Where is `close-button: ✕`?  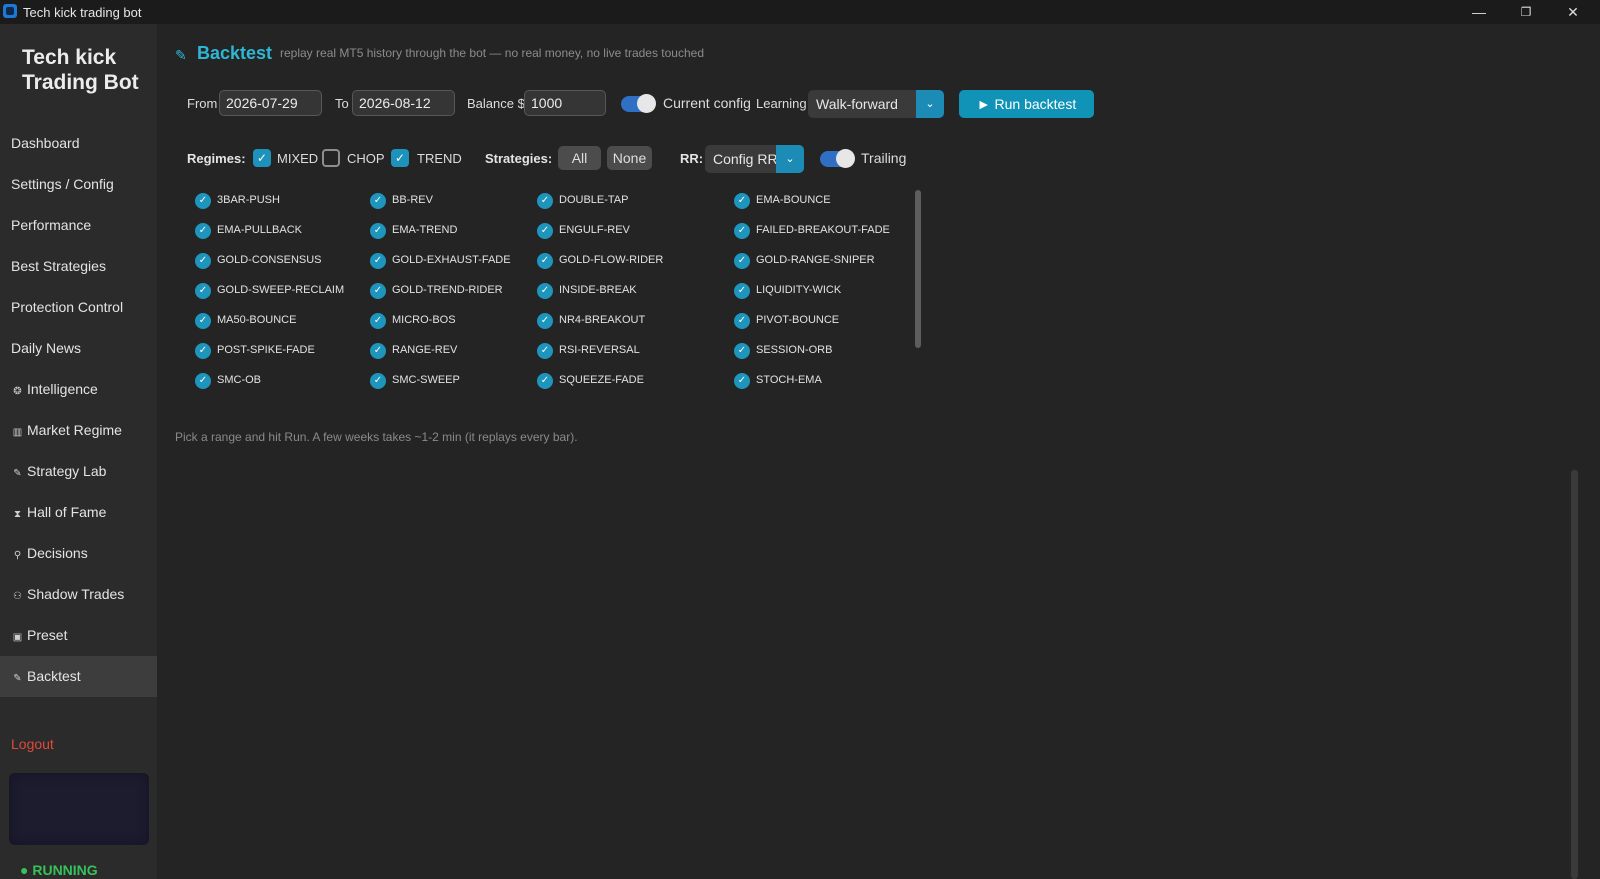 close-button: ✕ is located at coordinates (1573, 12).